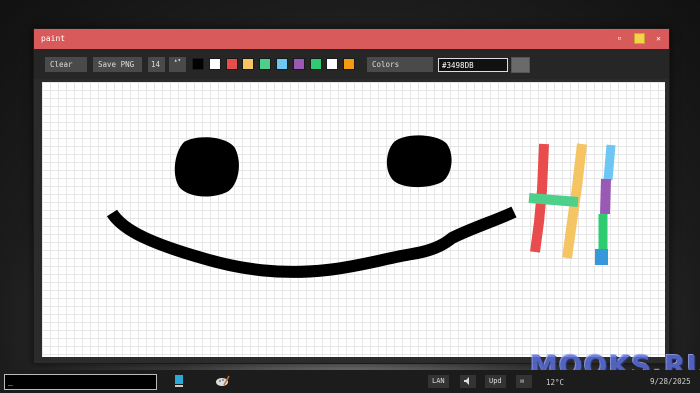 The height and width of the screenshot is (393, 700). Describe the element at coordinates (117, 64) in the screenshot. I see `save-png-button: Save PNG` at that location.